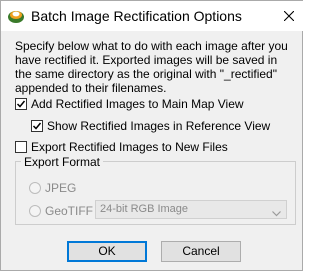  What do you see at coordinates (16, 16) in the screenshot?
I see `app-logo-icon` at bounding box center [16, 16].